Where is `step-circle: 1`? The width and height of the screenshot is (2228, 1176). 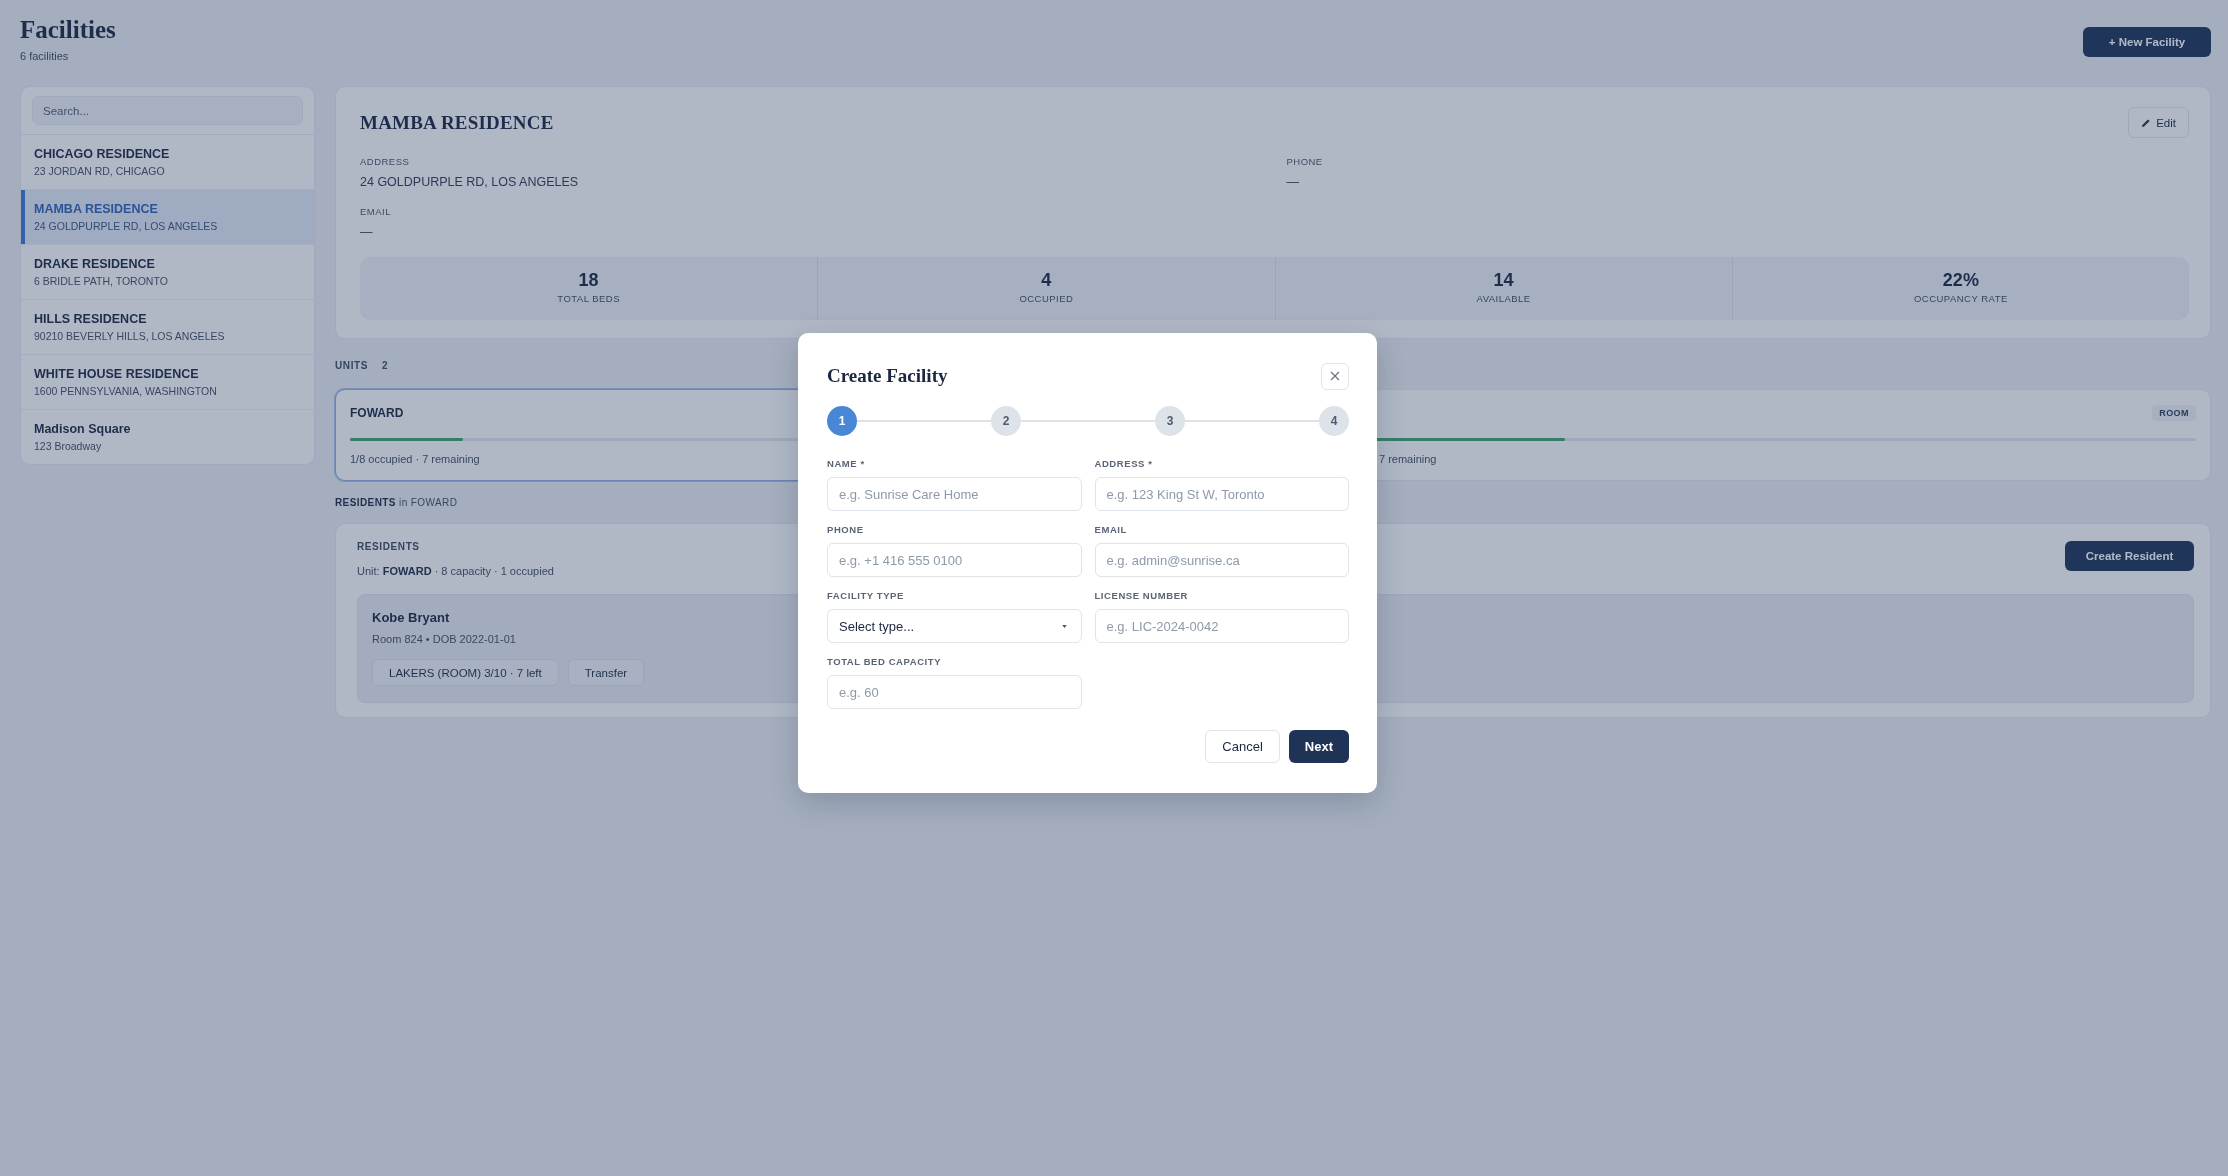
step-circle: 1 is located at coordinates (842, 421).